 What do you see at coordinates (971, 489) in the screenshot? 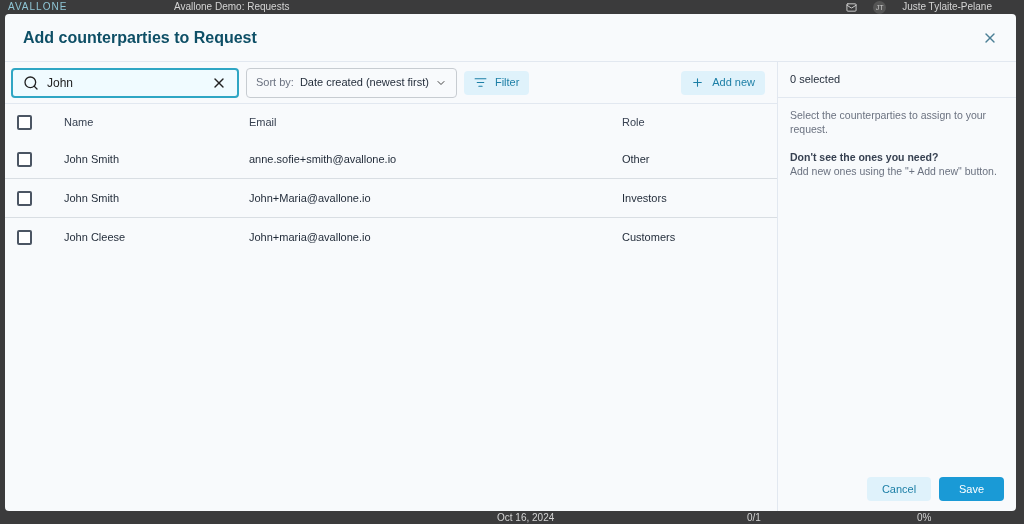
I see `save-button: Save` at bounding box center [971, 489].